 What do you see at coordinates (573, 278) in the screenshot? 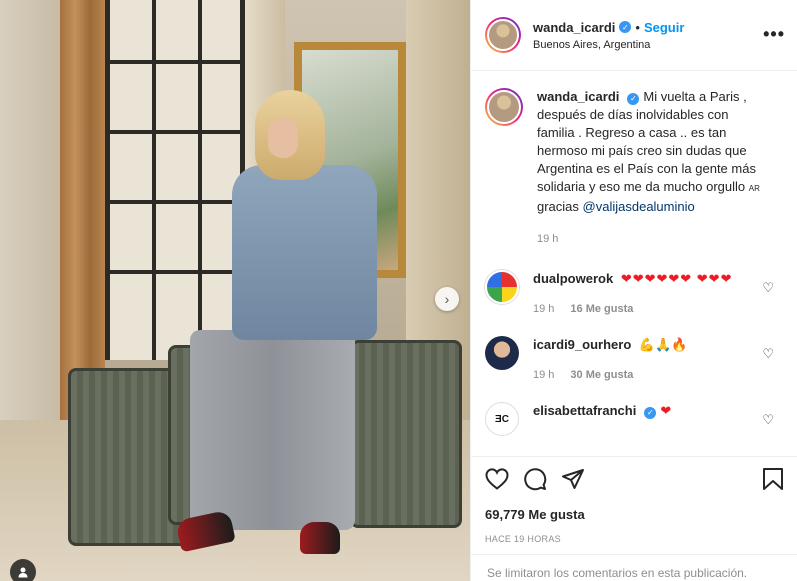
I see `comment-username: dualpowerok` at bounding box center [573, 278].